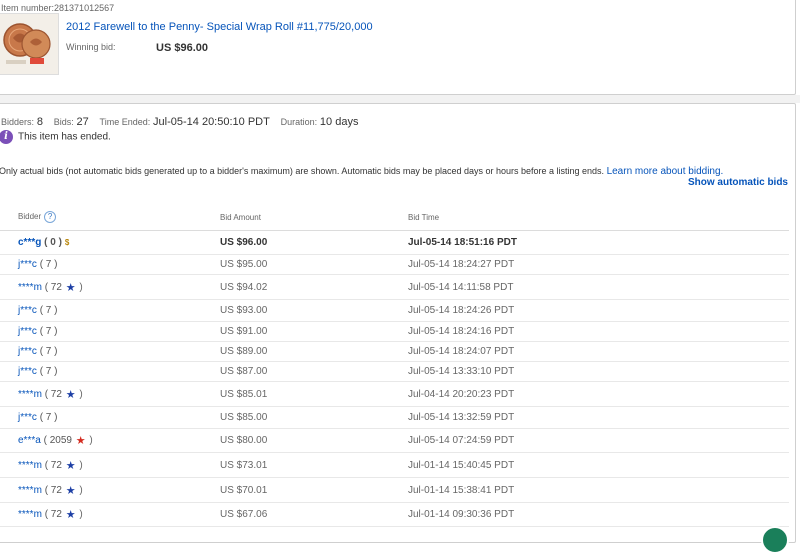 This screenshot has height=554, width=800. Describe the element at coordinates (598, 351) in the screenshot. I see `bid-time: Jul-05-14 18:24:07 PDT` at that location.